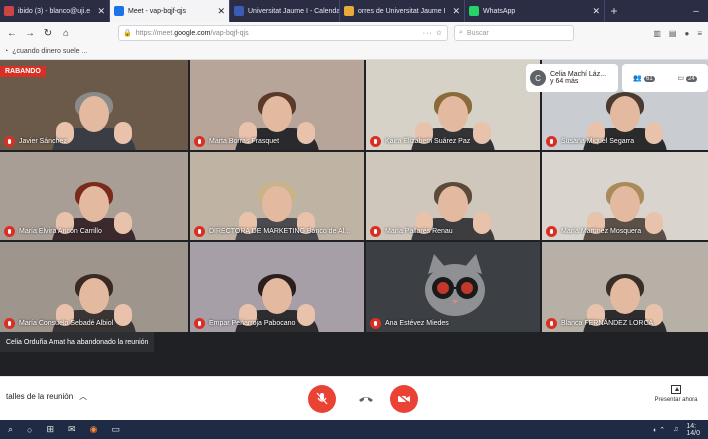  What do you see at coordinates (625, 287) in the screenshot?
I see `participant-tile: Blanca FERNÁNDEZ LORCA` at bounding box center [625, 287].